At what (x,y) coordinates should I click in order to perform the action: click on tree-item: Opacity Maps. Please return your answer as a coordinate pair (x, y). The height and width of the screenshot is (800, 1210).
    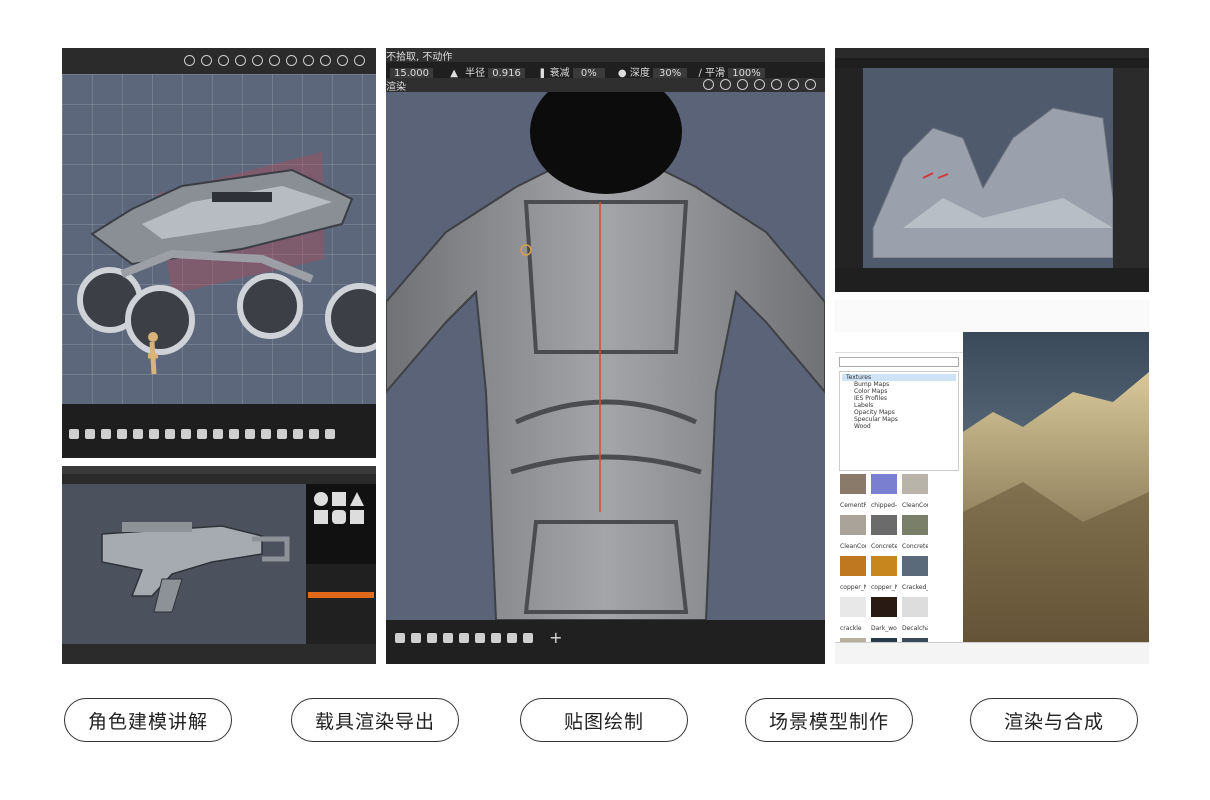
    Looking at the image, I should click on (899, 412).